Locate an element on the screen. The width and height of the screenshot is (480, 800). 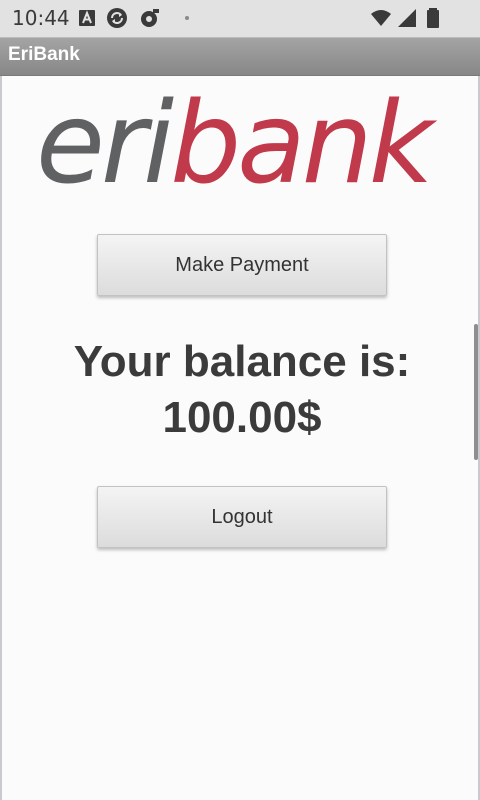
signal-icon is located at coordinates (407, 18).